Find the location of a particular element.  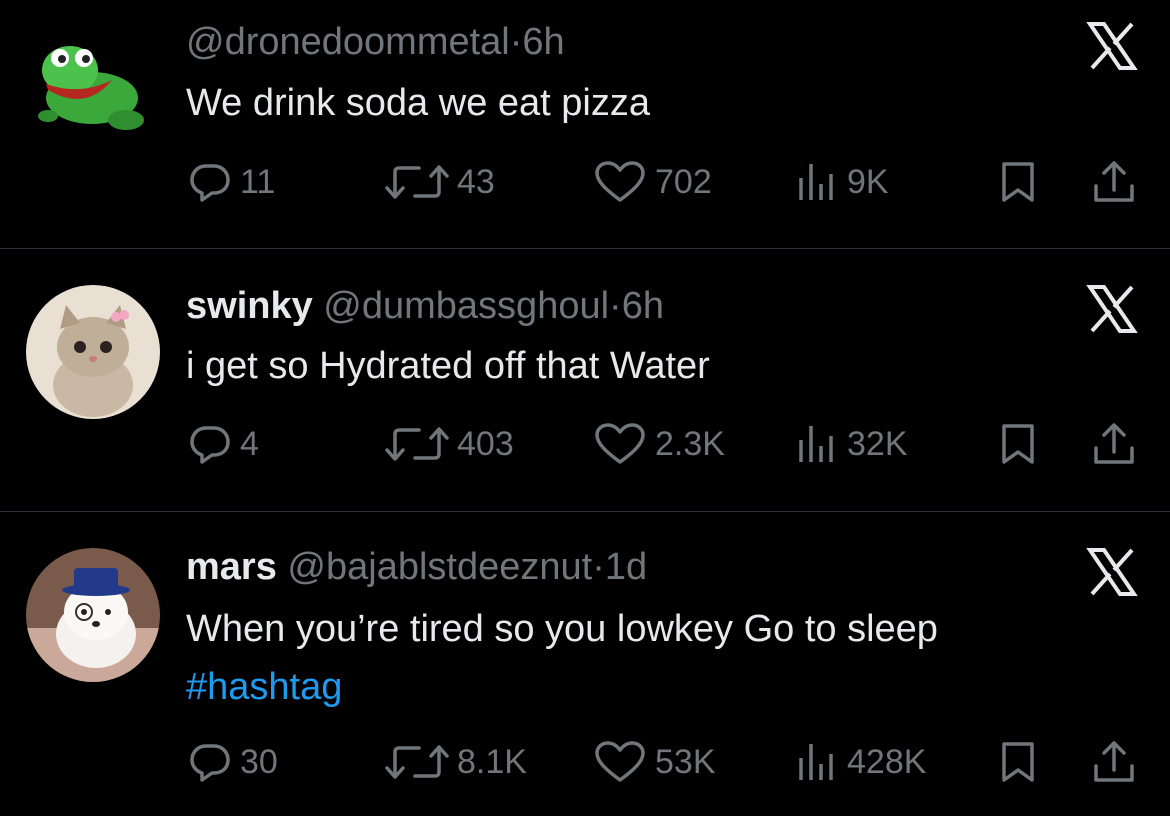

repost-count: 43 is located at coordinates (476, 181).